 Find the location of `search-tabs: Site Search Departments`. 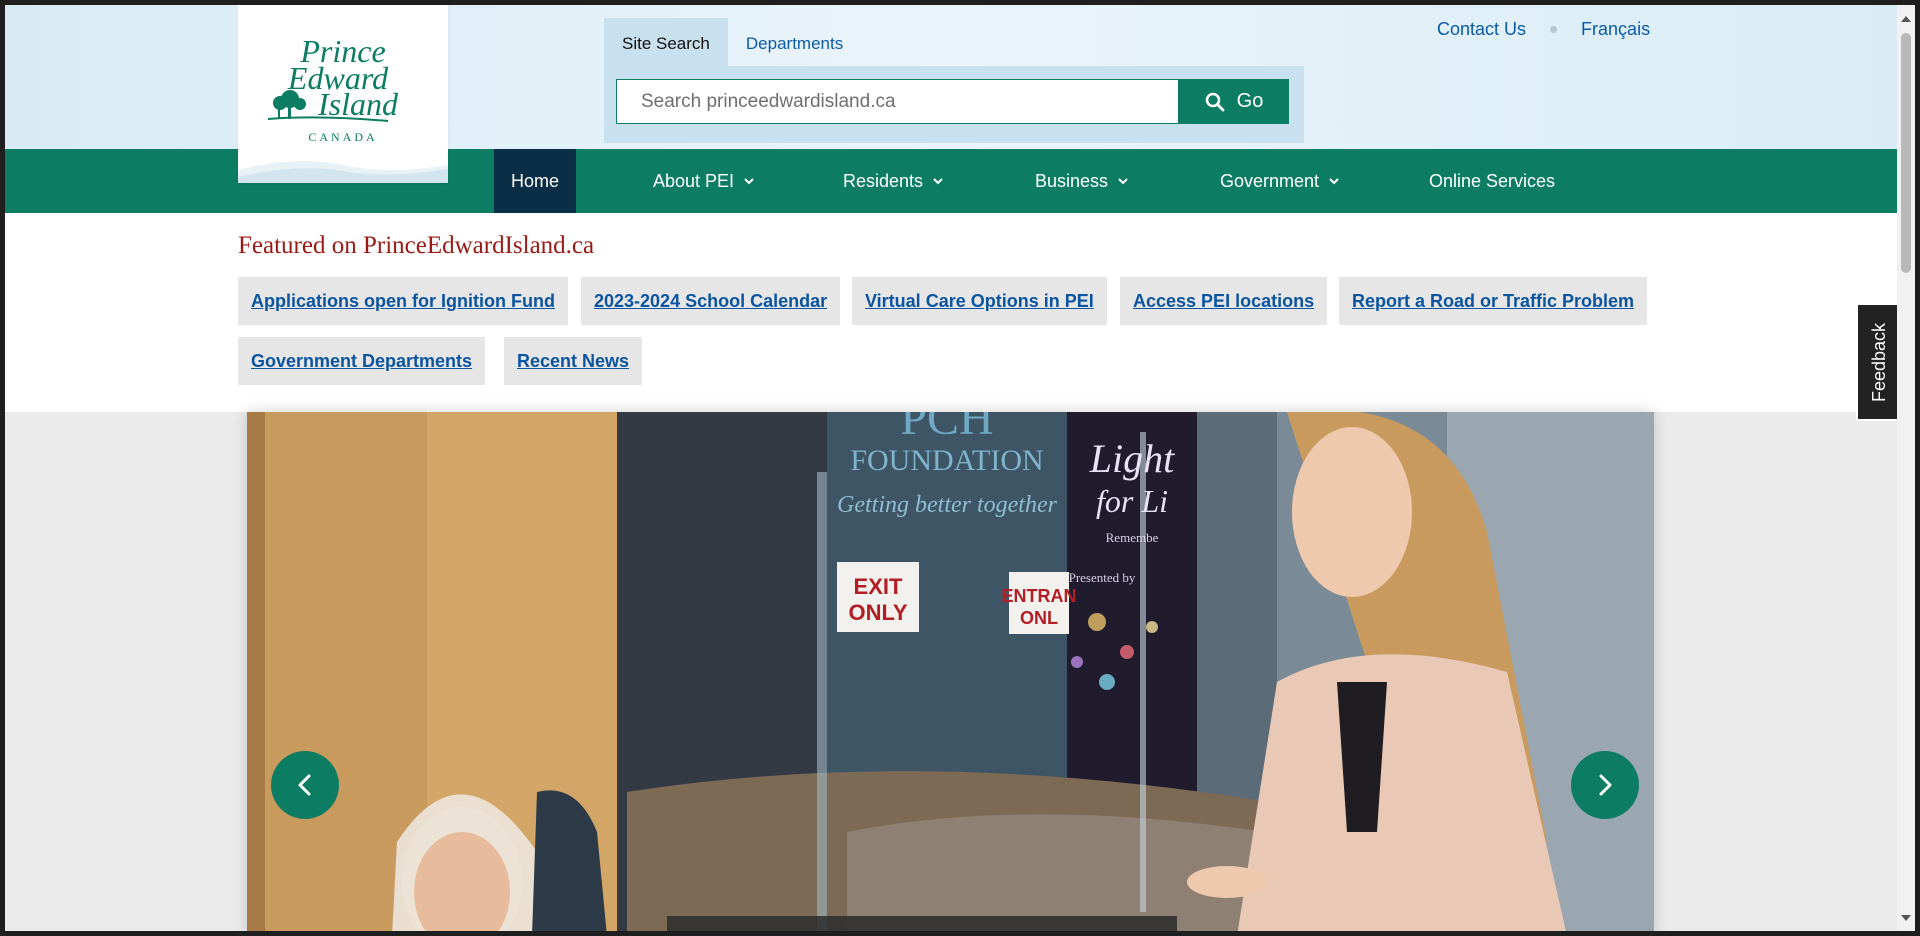

search-tabs: Site Search Departments is located at coordinates (732, 44).